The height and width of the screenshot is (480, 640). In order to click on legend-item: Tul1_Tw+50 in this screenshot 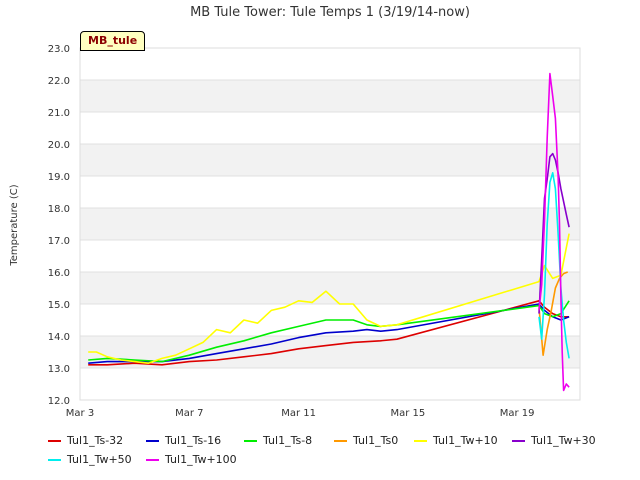, I will do `click(90, 459)`.